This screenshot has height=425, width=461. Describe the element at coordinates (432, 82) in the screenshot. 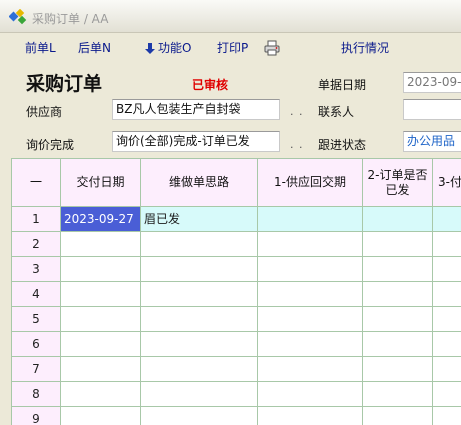

I see `doc-date-field: 2023-09-26` at that location.